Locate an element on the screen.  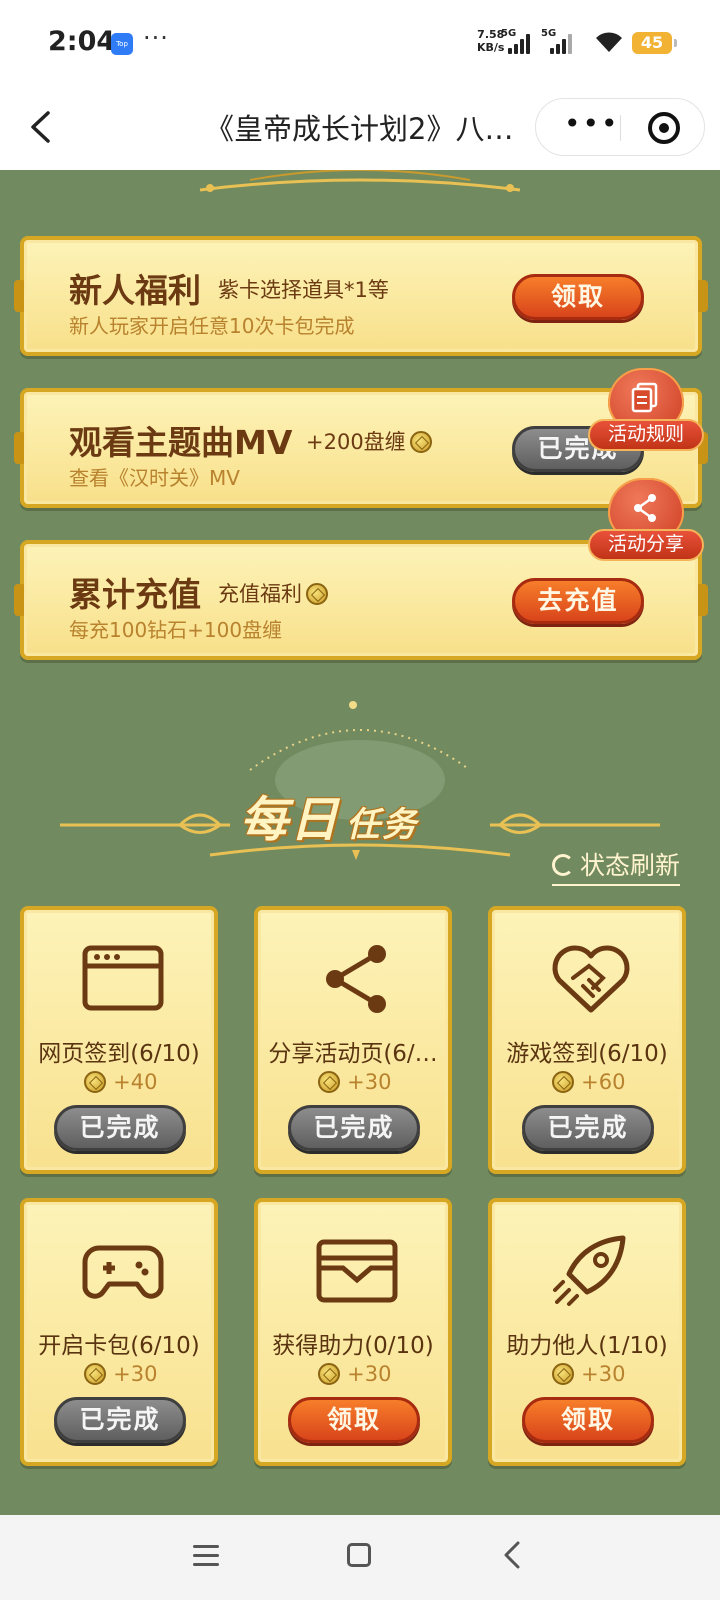
task-label: 获得助力(0/10) is located at coordinates (353, 1346).